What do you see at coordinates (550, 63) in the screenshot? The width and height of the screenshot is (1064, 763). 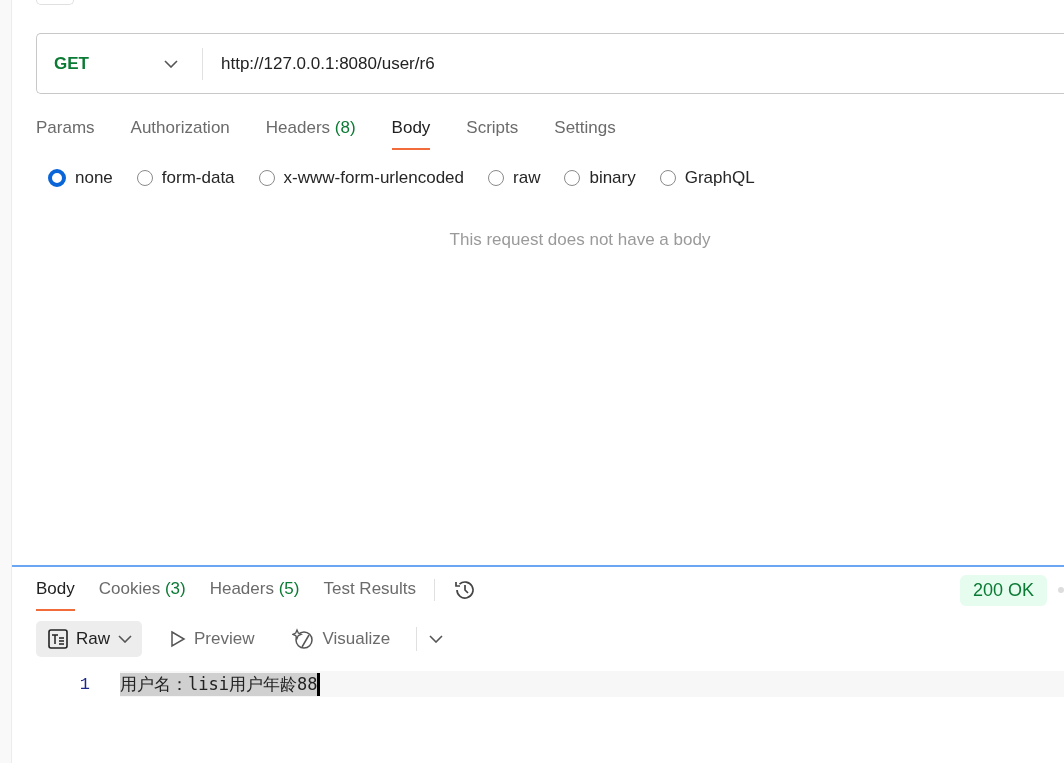 I see `url-field: GET http://127.0.0.1:8080/user/r6` at bounding box center [550, 63].